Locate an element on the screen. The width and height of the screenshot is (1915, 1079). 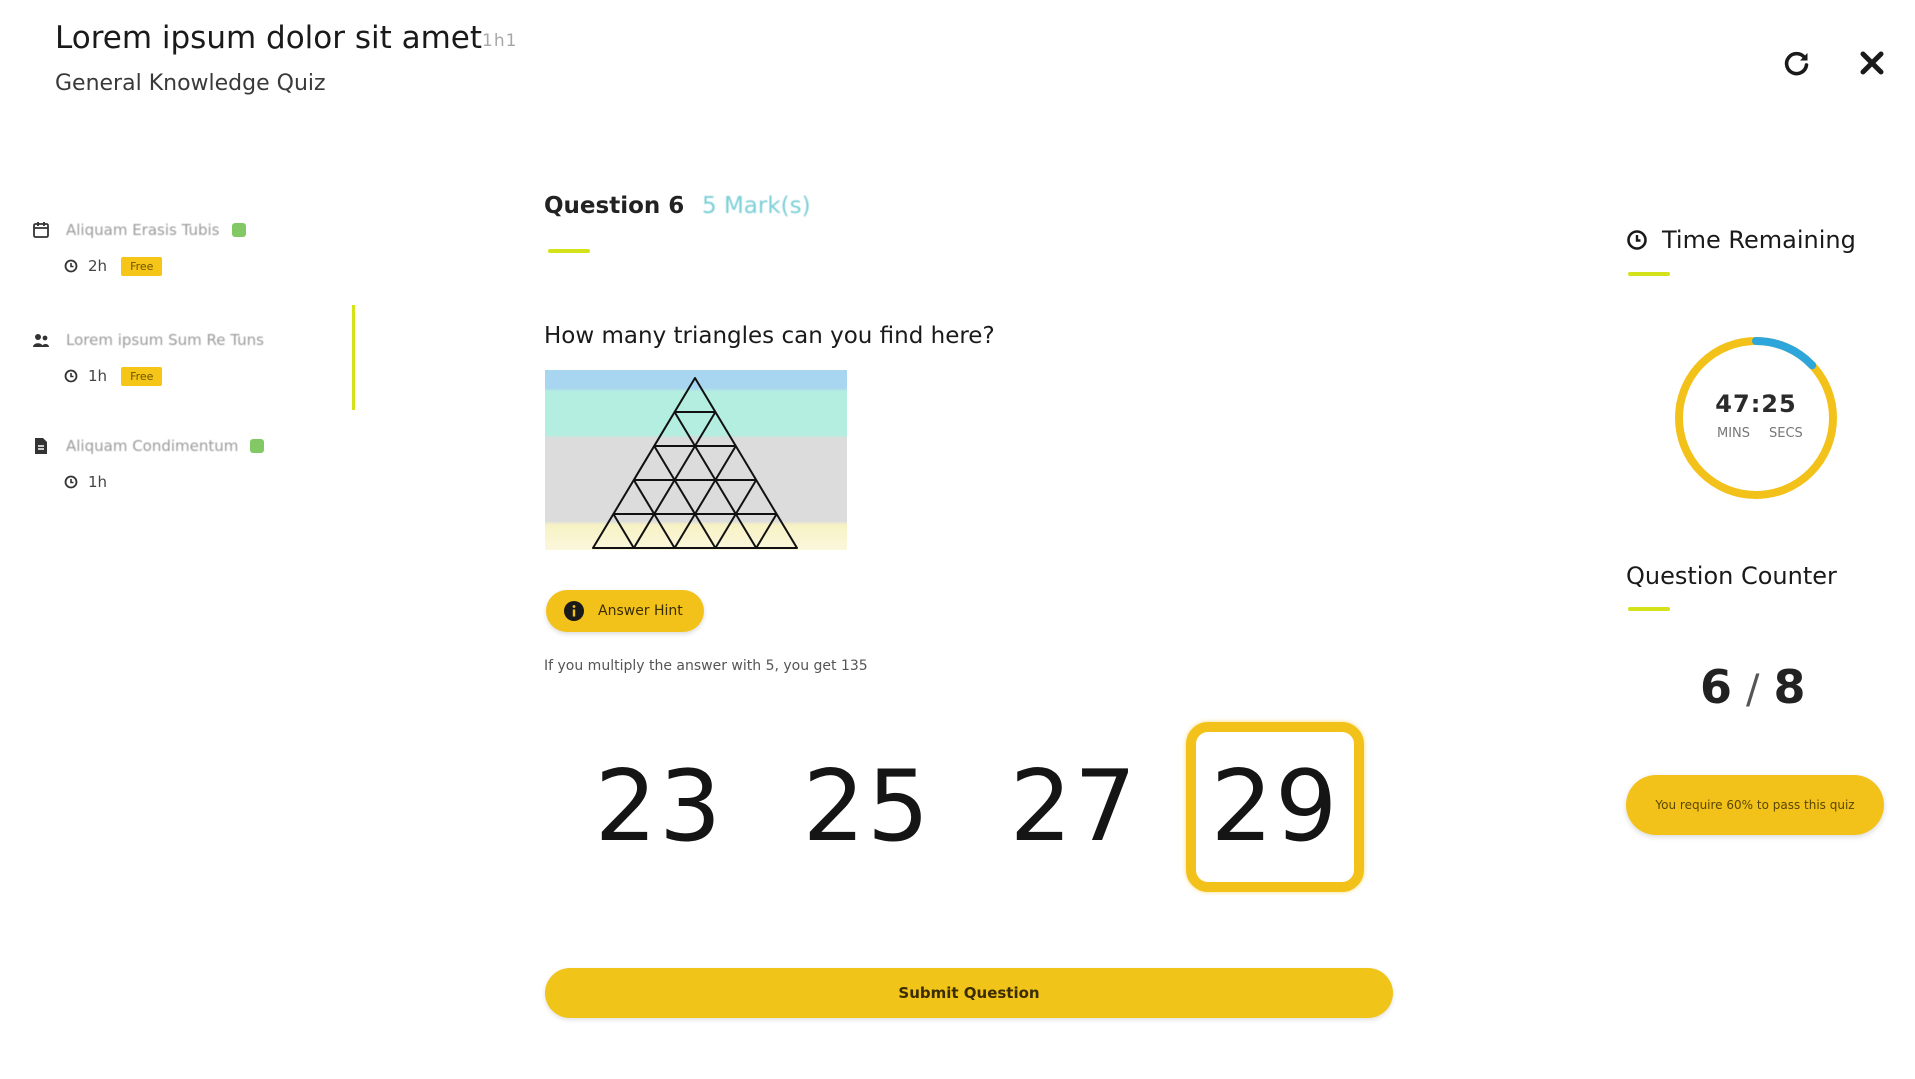
counter-current: 6 is located at coordinates (1716, 687).